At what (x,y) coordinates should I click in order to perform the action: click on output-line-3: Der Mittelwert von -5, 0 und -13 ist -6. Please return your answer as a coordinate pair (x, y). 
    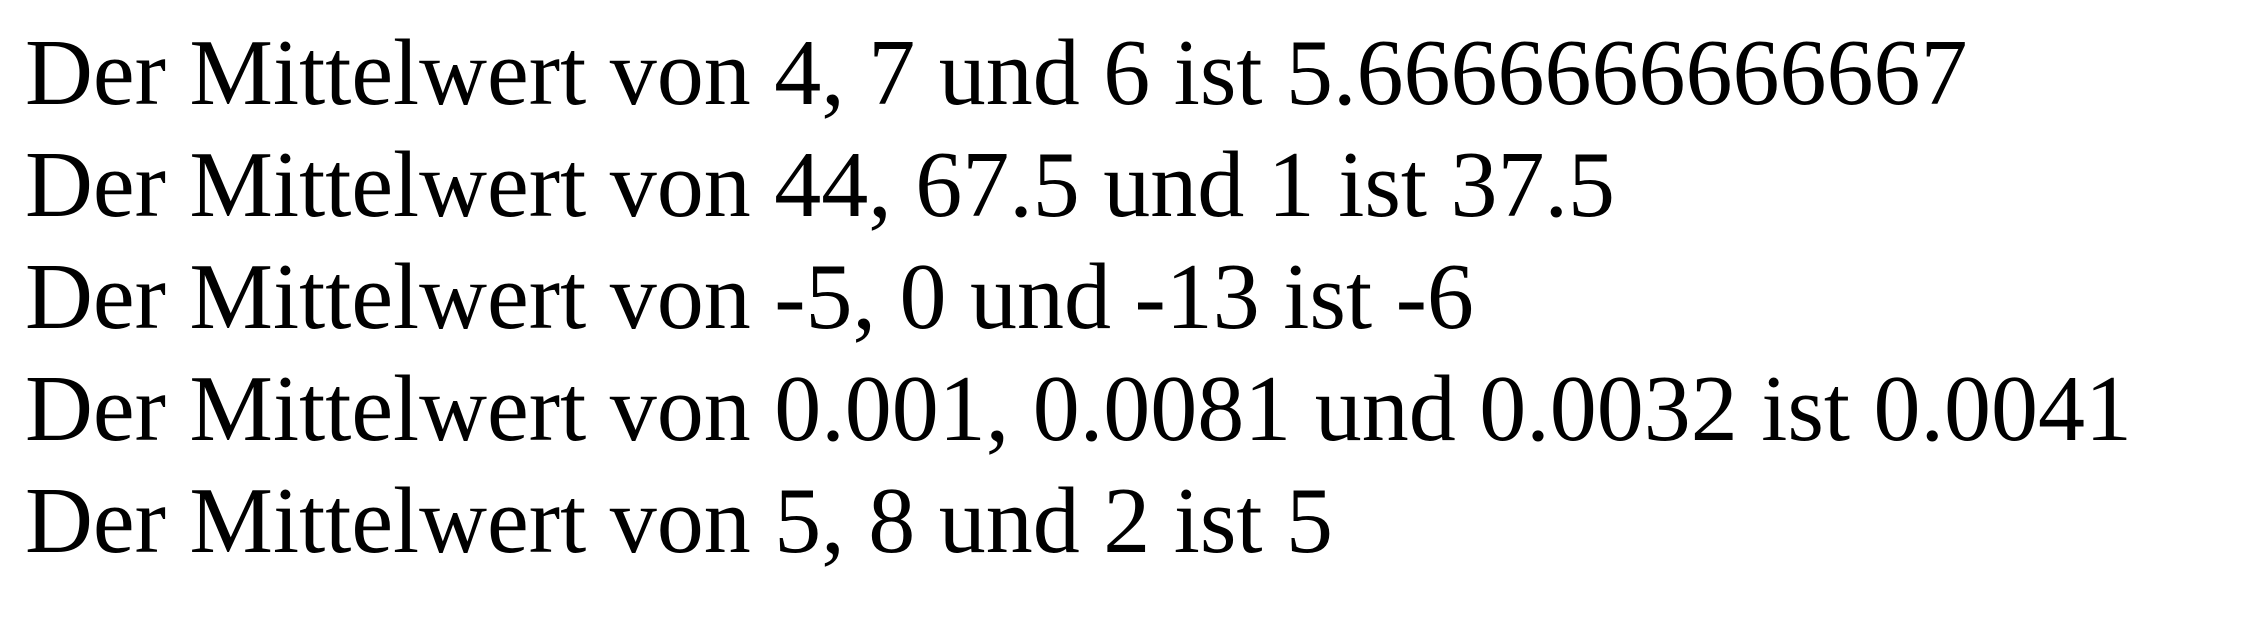
    Looking at the image, I should click on (749, 297).